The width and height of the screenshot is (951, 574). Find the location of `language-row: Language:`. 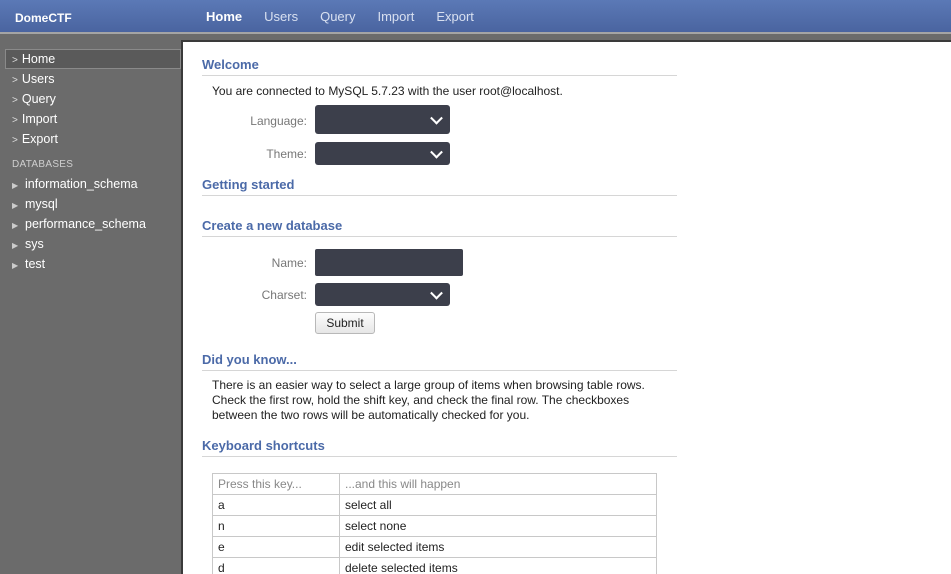

language-row: Language: is located at coordinates (439, 123).